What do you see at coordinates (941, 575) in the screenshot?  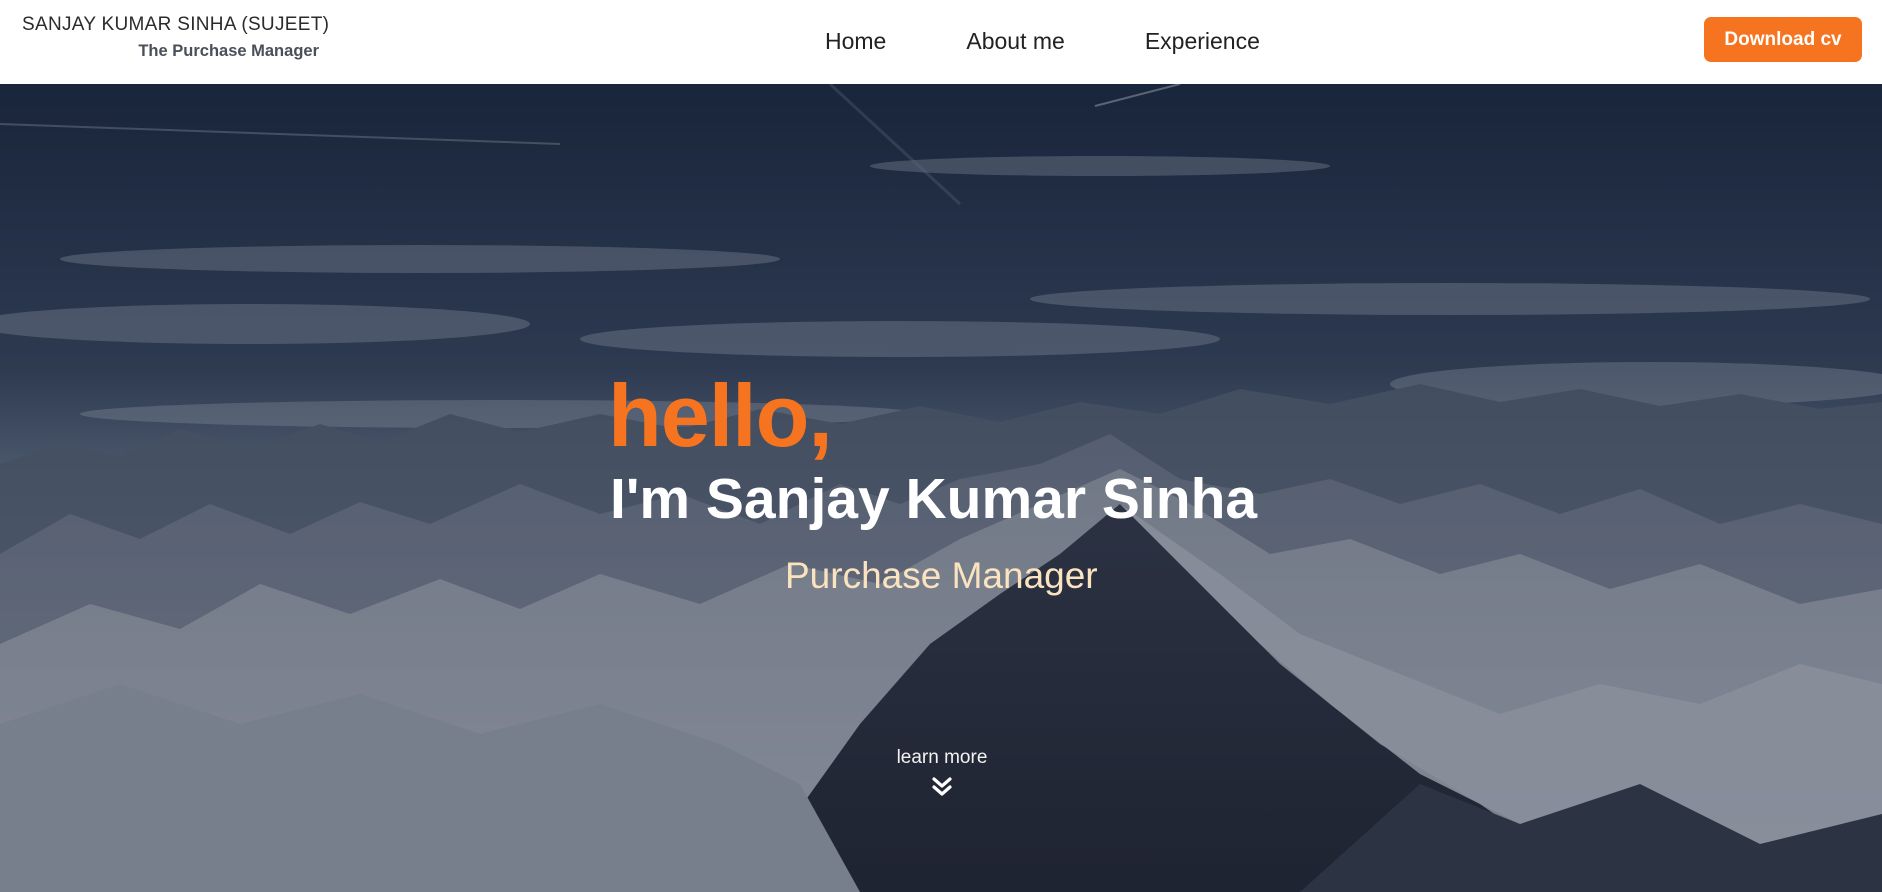 I see `hero-role: Purchase Manager` at bounding box center [941, 575].